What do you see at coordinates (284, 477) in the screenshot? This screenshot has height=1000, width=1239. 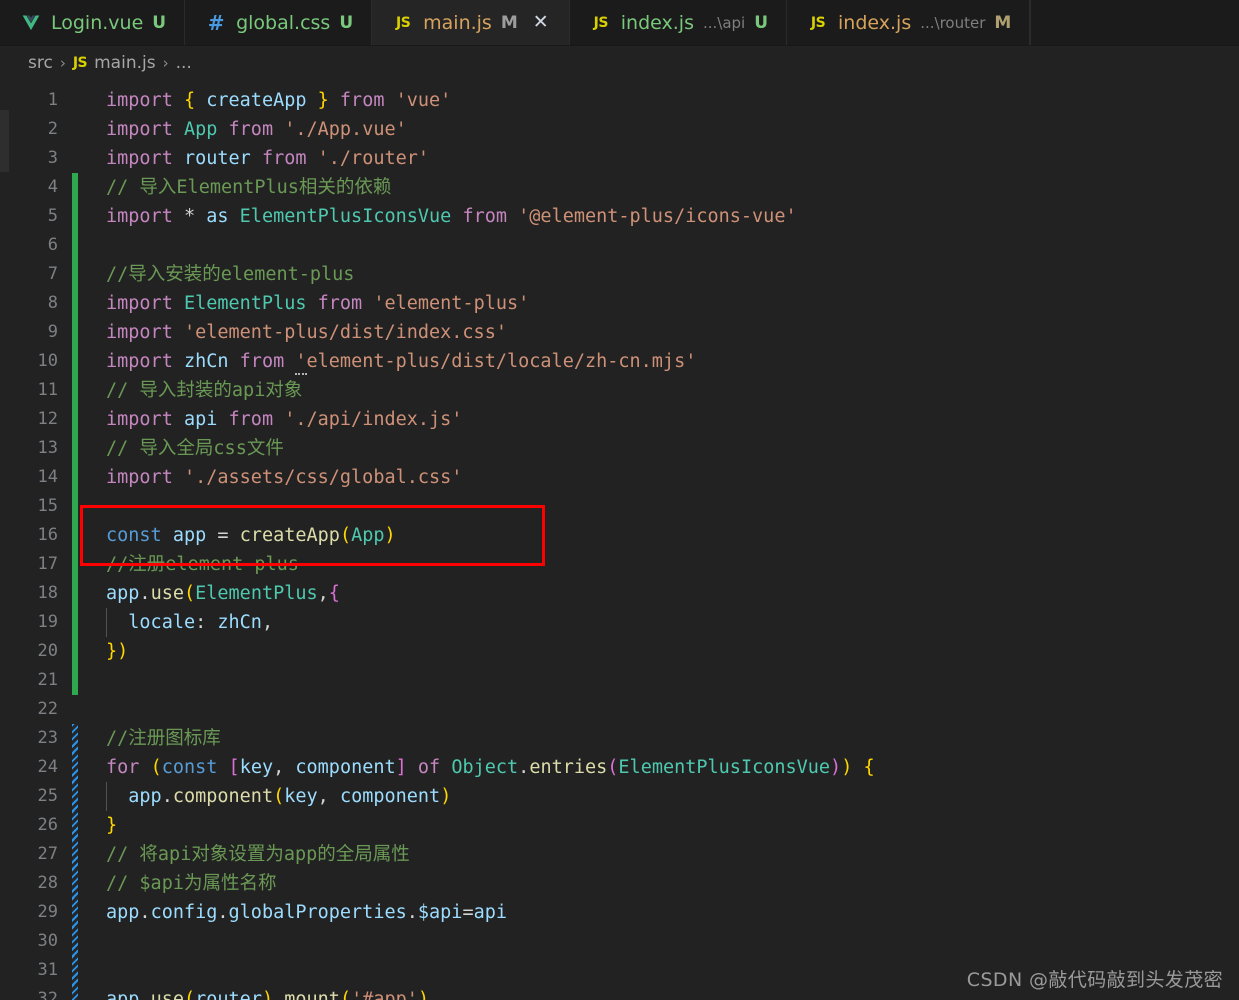 I see `code-line-text: import './assets/css/global.css'` at bounding box center [284, 477].